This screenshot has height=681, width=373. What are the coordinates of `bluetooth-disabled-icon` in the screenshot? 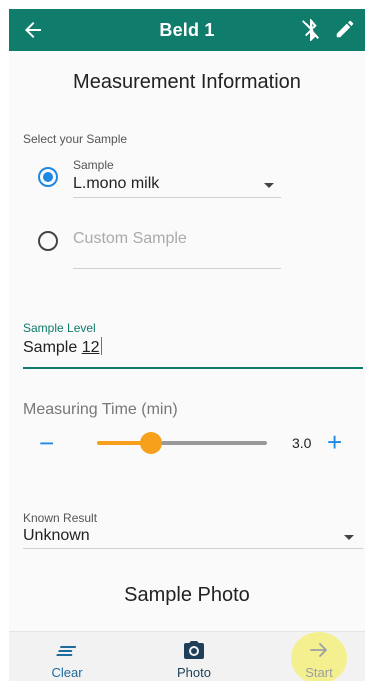 It's located at (311, 30).